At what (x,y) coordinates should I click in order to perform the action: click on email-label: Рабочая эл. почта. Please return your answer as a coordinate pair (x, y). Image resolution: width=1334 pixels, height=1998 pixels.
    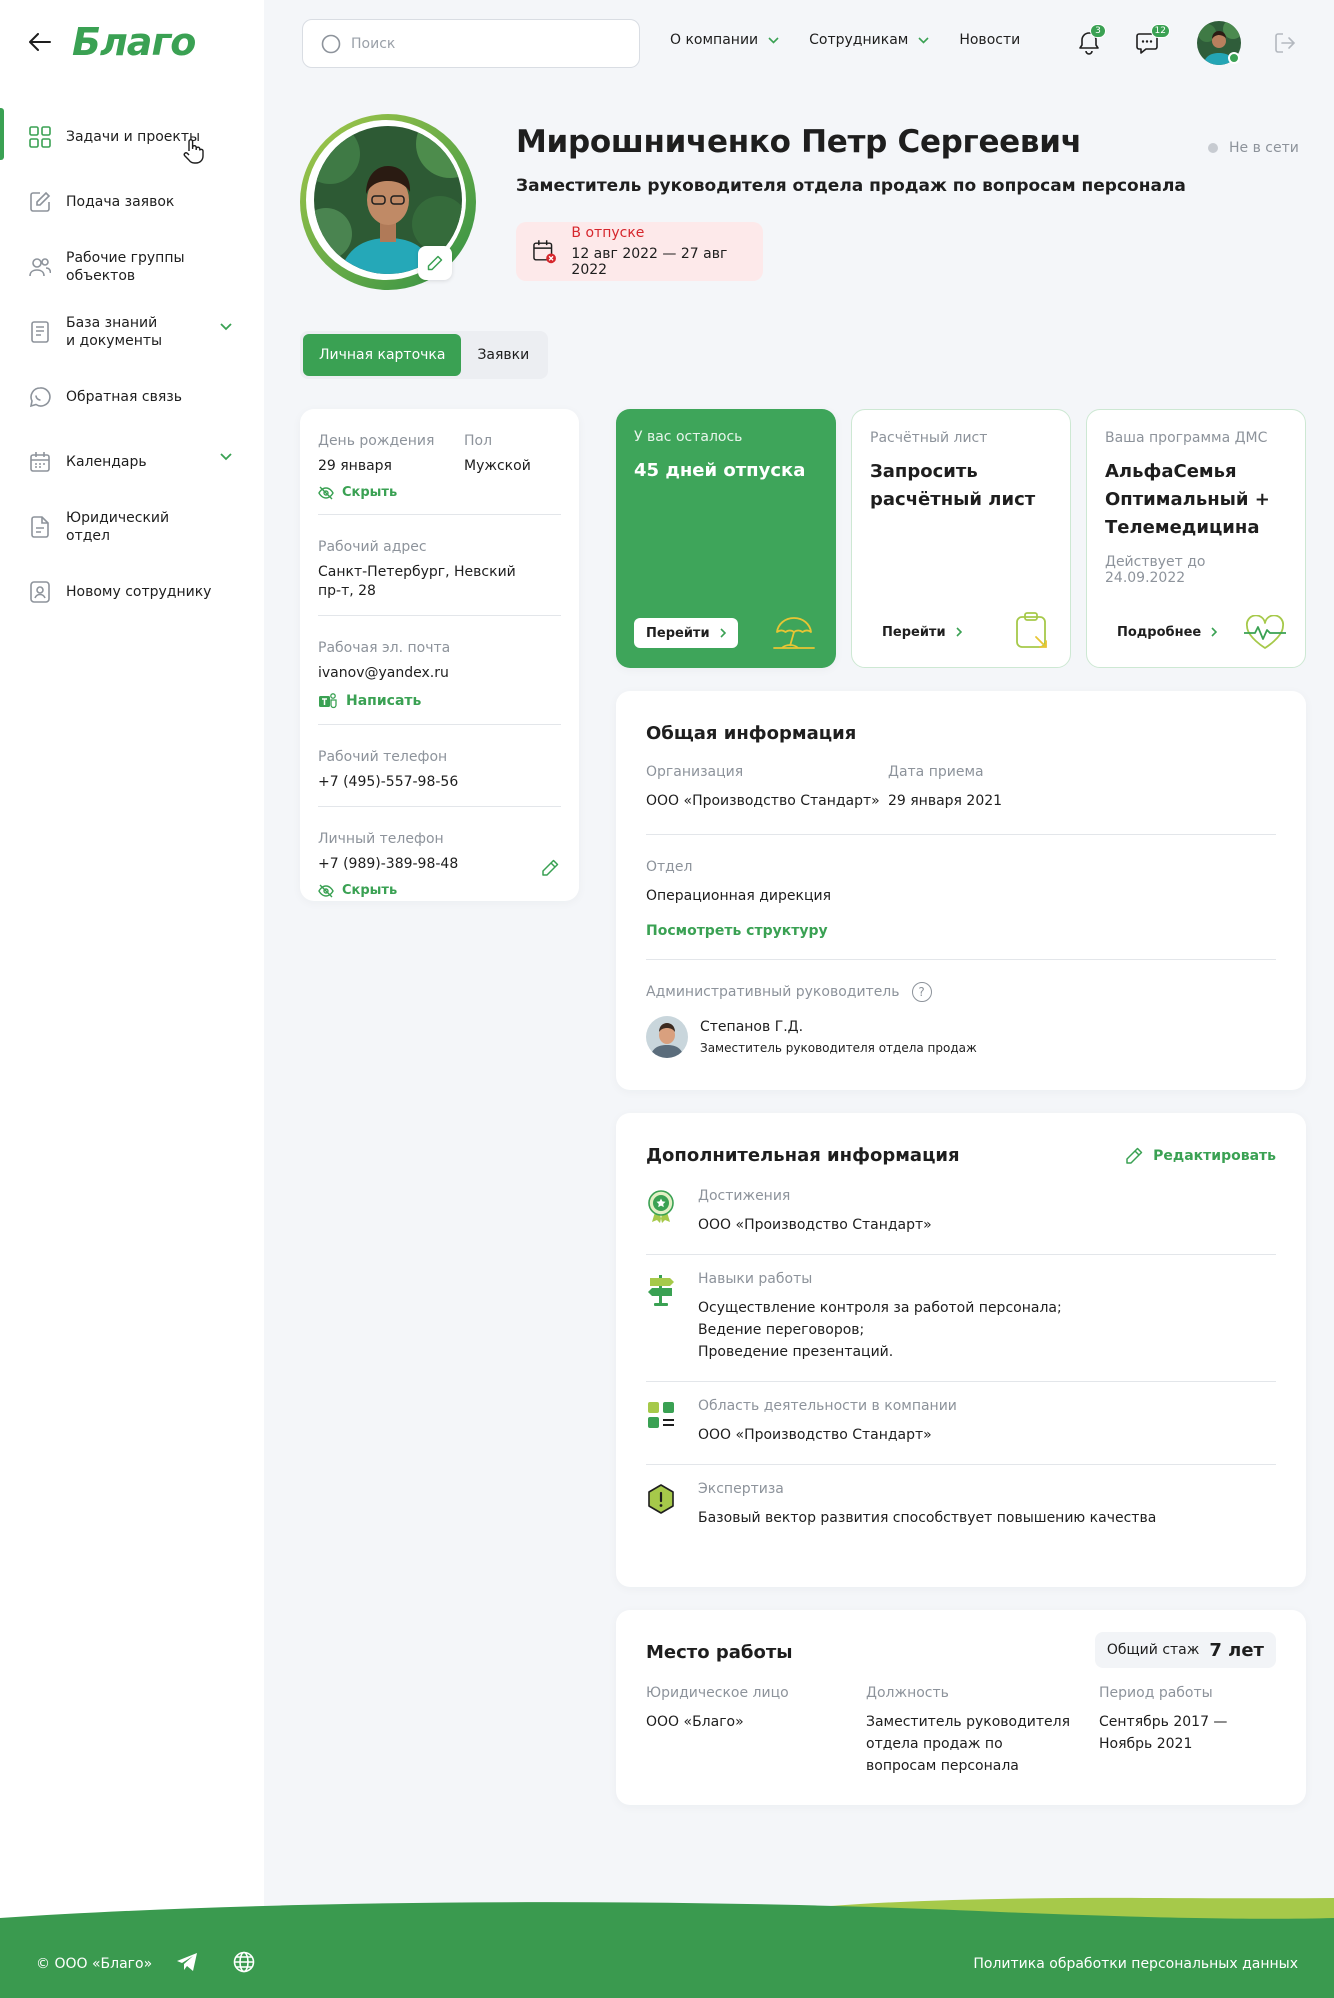
    Looking at the image, I should click on (384, 648).